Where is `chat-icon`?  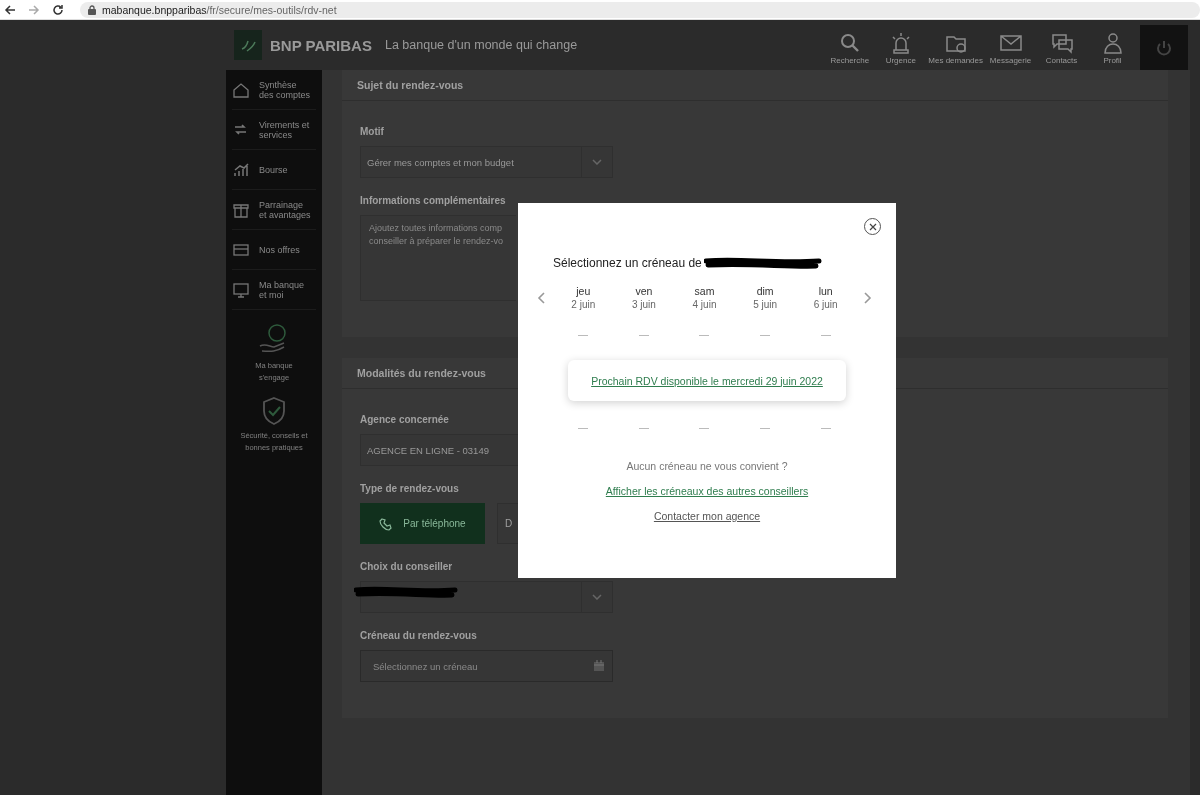
chat-icon is located at coordinates (1061, 43).